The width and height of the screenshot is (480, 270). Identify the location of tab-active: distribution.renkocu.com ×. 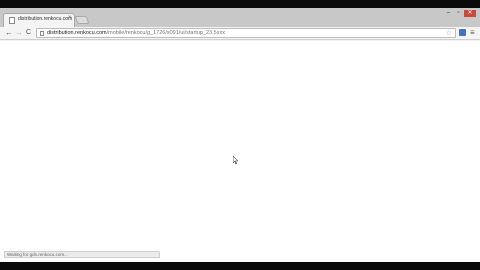
(39, 20).